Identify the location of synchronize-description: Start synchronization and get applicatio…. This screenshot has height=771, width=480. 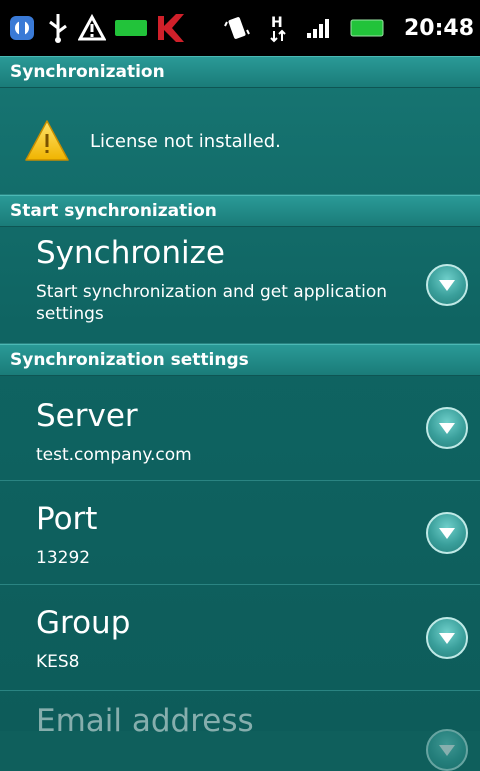
(212, 303).